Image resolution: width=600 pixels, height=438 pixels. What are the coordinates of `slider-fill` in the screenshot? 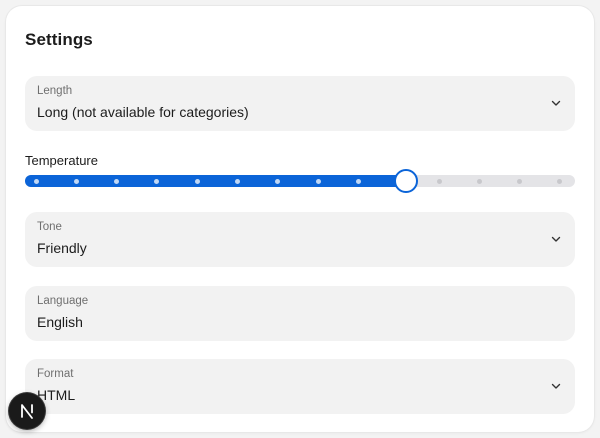 It's located at (218, 181).